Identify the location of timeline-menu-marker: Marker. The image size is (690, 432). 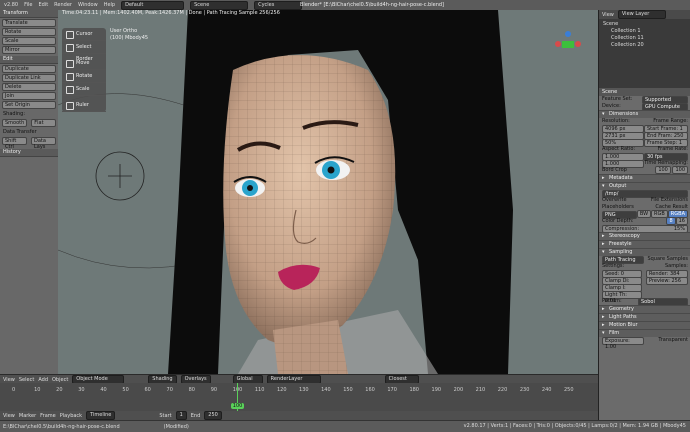
(27, 416).